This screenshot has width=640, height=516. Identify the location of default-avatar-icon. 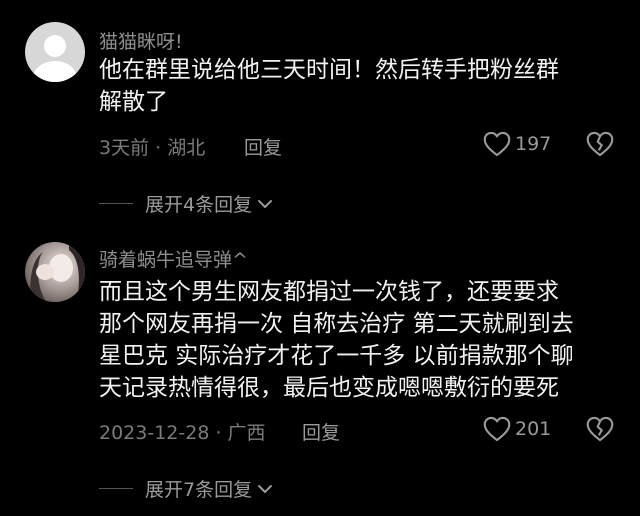
(55, 58).